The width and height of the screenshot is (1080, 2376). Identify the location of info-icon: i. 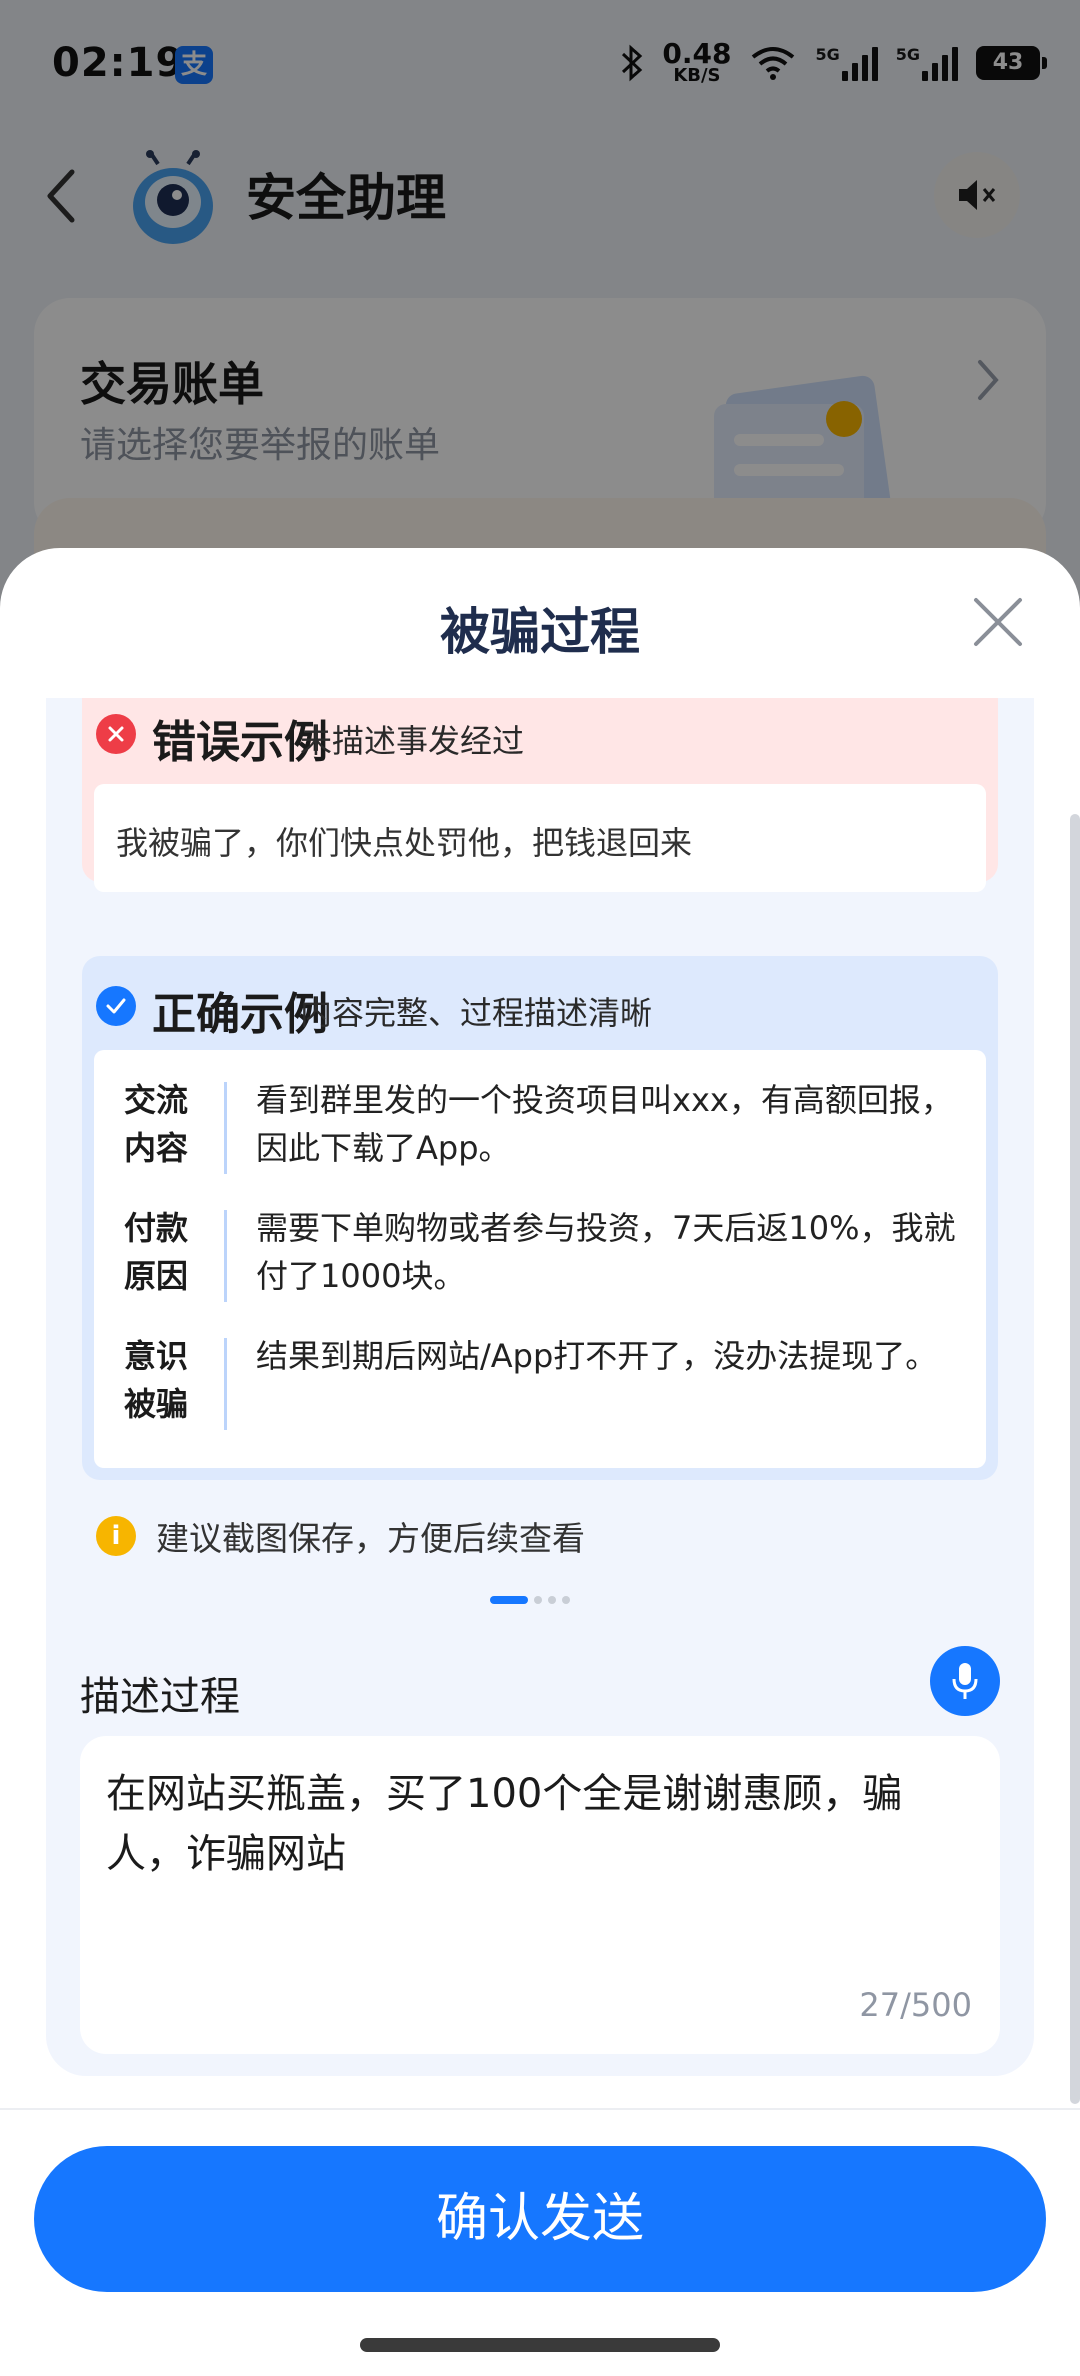
(116, 1536).